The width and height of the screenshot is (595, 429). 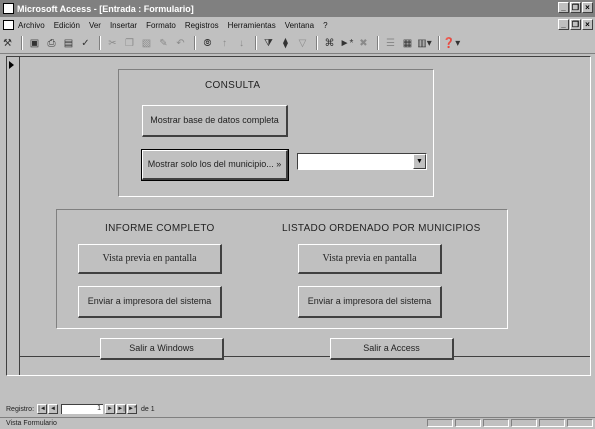 What do you see at coordinates (202, 25) in the screenshot?
I see `menu-registros: Registros` at bounding box center [202, 25].